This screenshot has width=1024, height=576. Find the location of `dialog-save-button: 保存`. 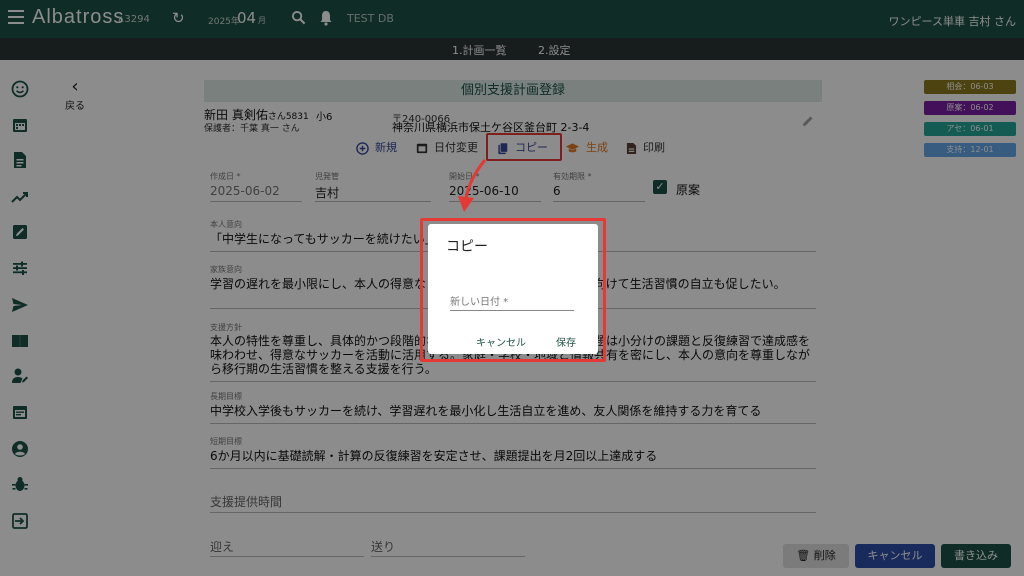

dialog-save-button: 保存 is located at coordinates (566, 341).